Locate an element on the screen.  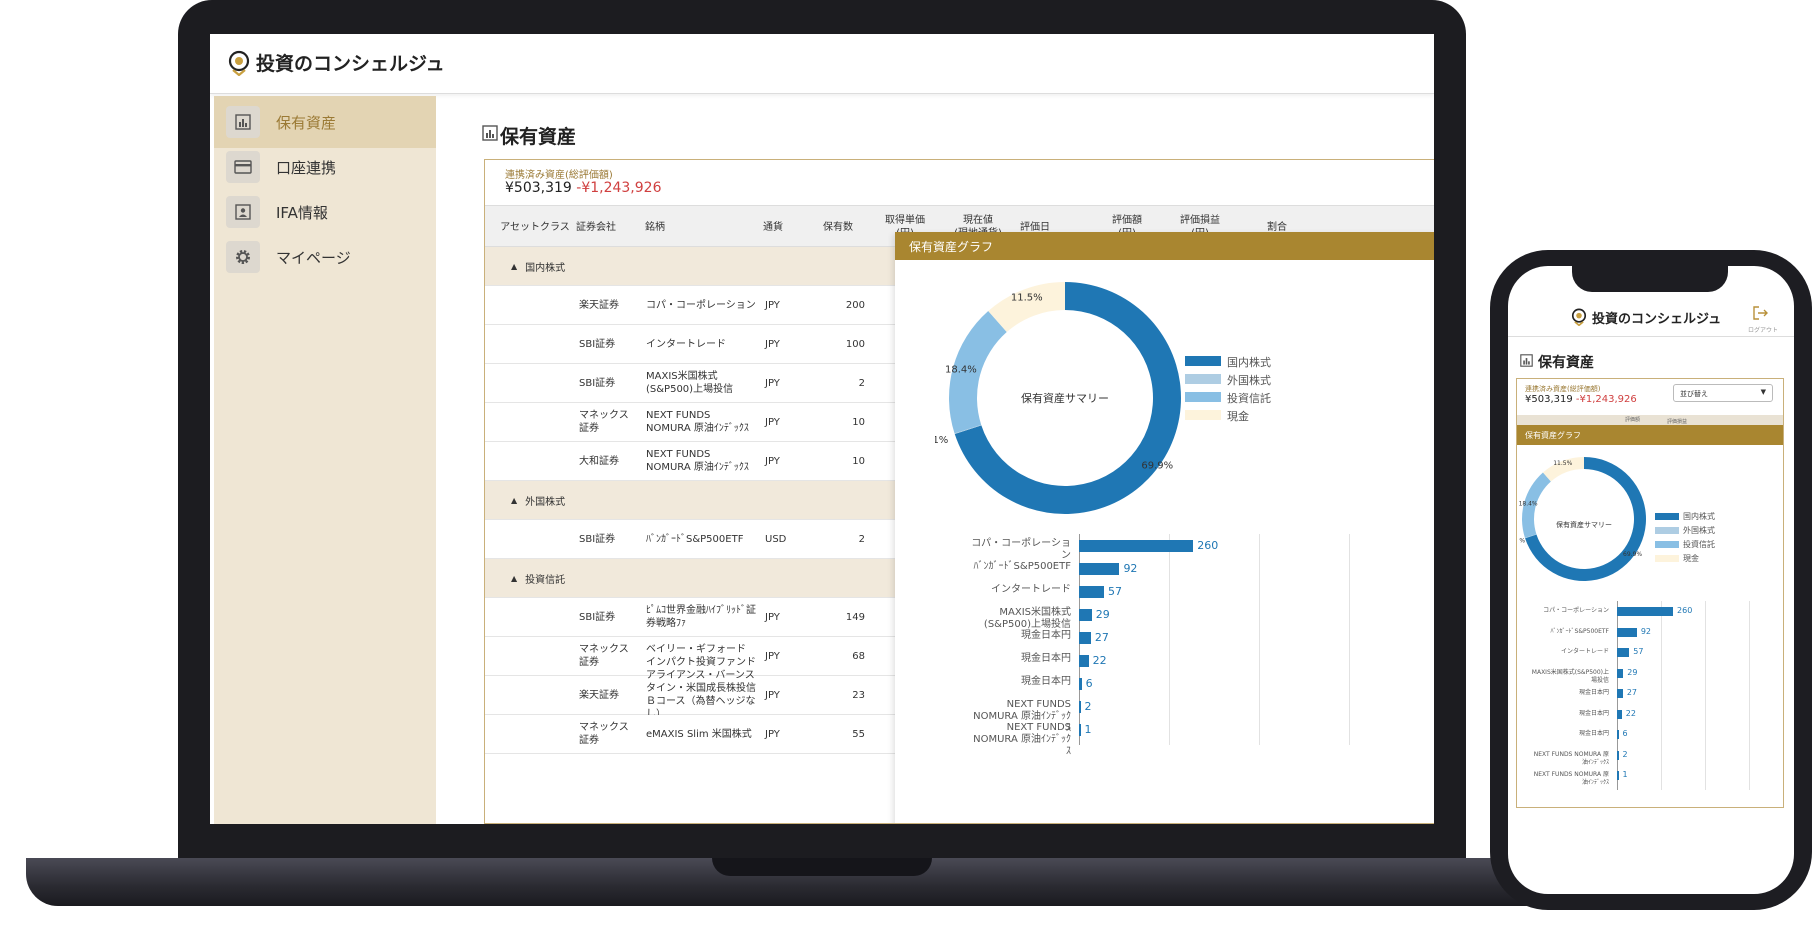
card-icon is located at coordinates (243, 167).